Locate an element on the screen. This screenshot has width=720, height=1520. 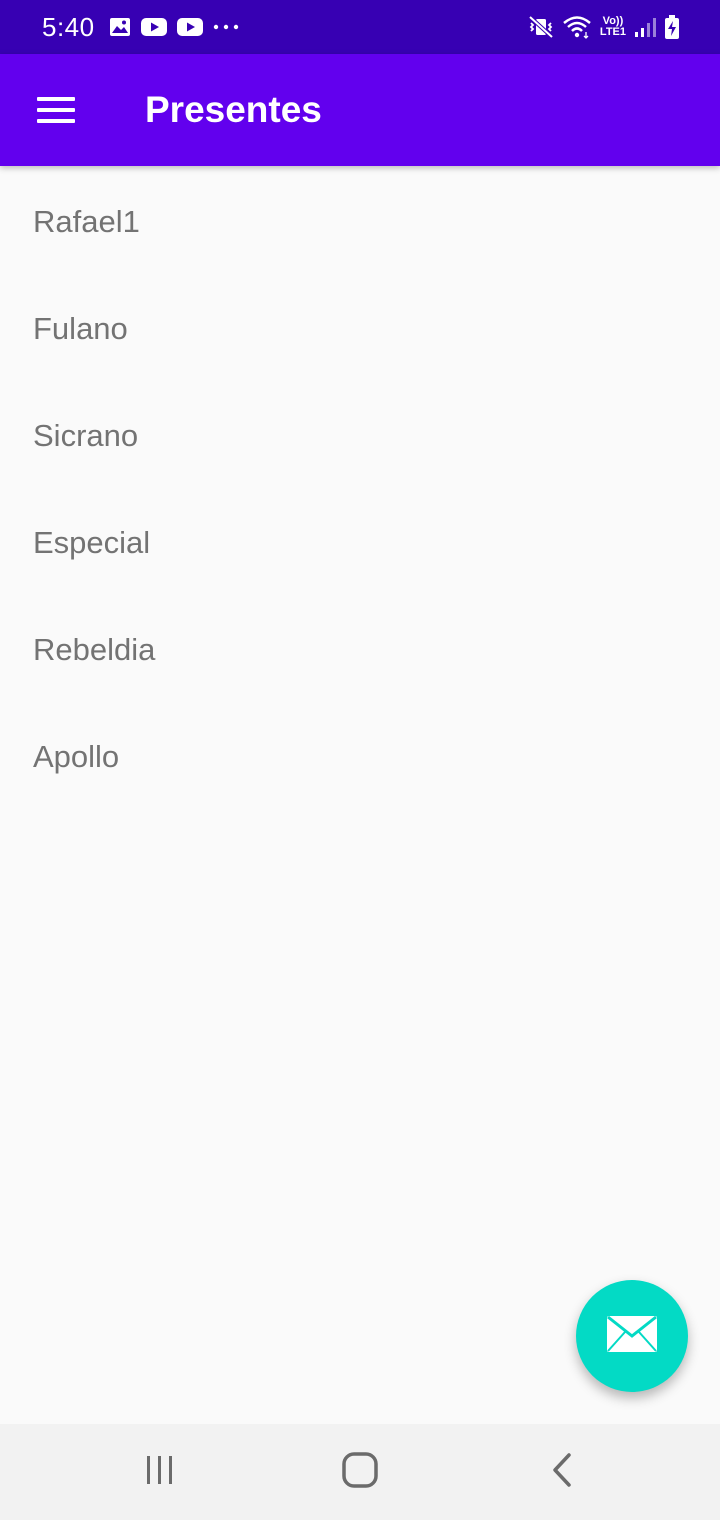
status-bar: 5:40 Vo)) LTE1 is located at coordinates (360, 27).